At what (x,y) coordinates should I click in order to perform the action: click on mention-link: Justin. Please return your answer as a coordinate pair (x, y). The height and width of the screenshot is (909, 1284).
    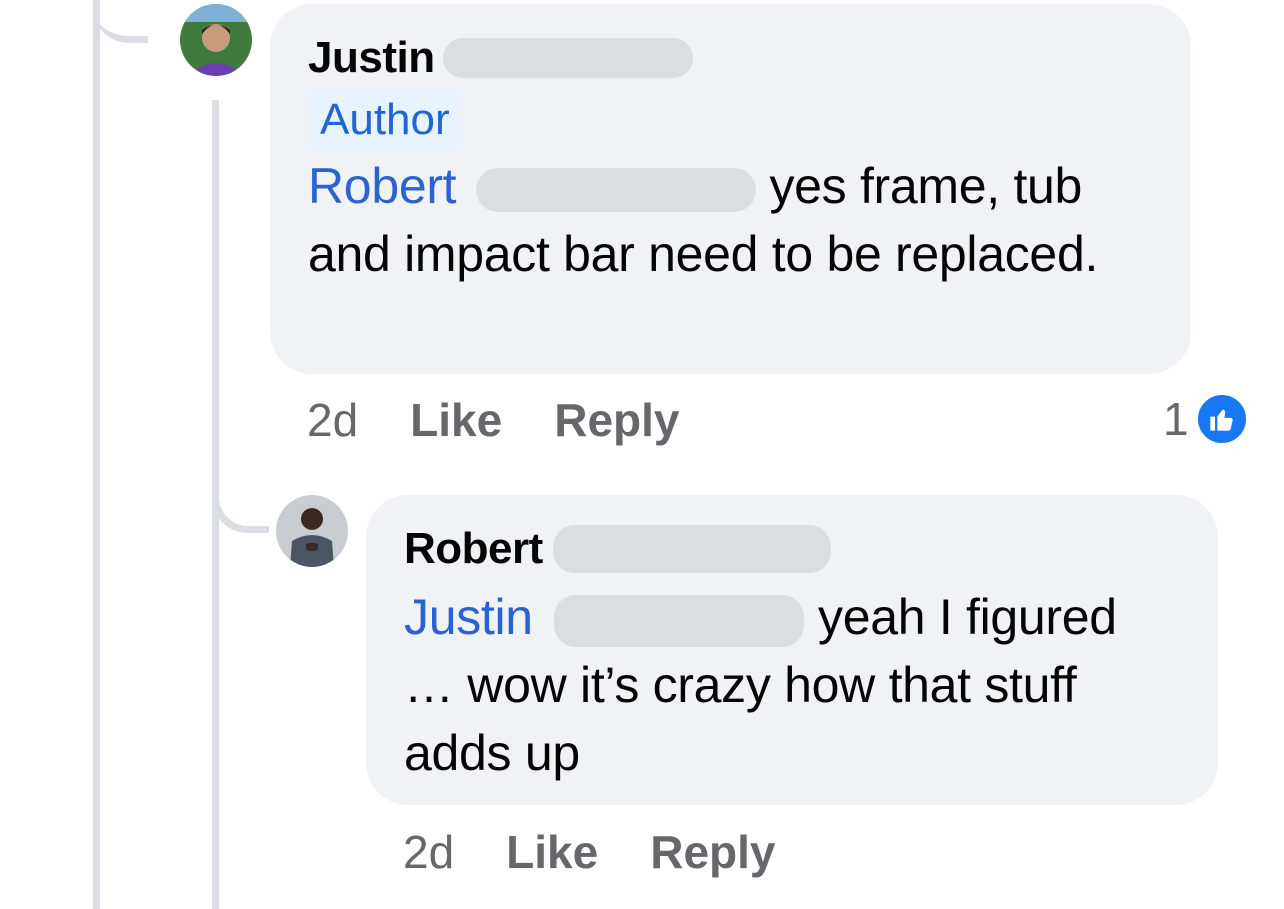
    Looking at the image, I should click on (468, 617).